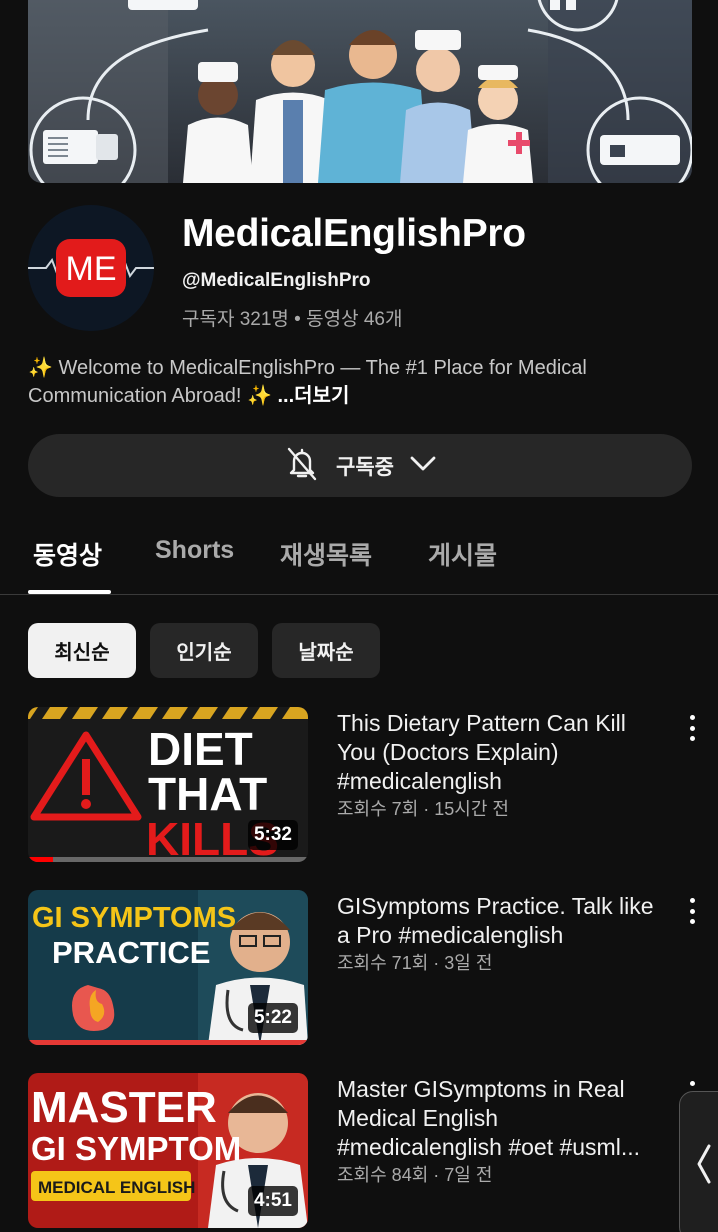 Image resolution: width=718 pixels, height=1232 pixels. I want to click on subscribed-label: 구독중, so click(365, 467).